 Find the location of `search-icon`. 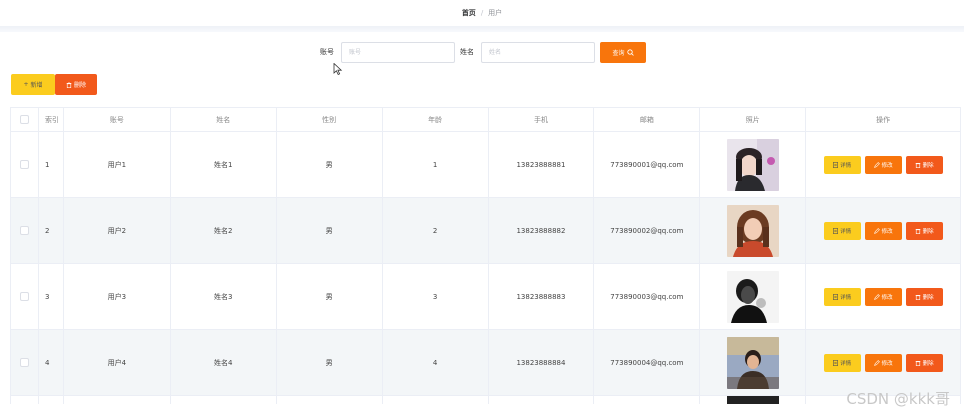

search-icon is located at coordinates (630, 52).